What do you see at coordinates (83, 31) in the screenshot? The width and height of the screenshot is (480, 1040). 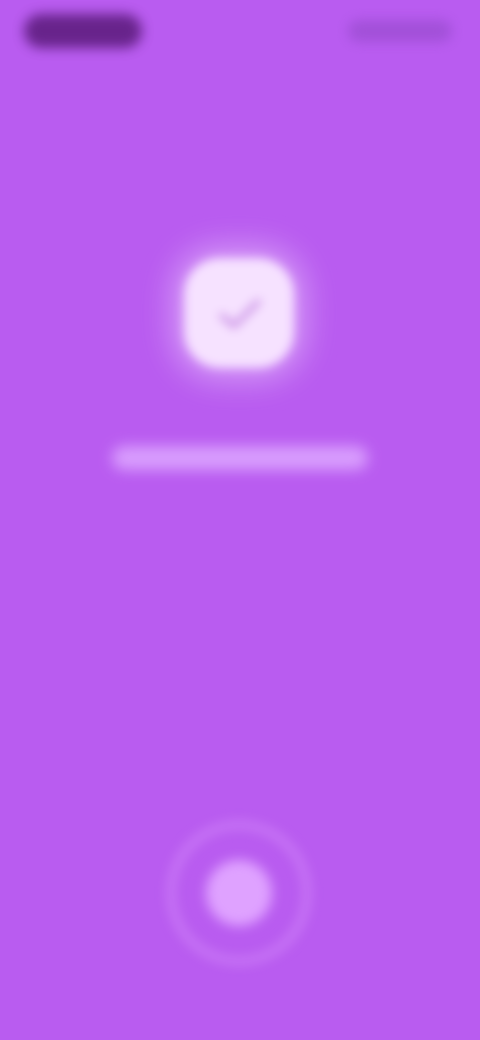 I see `status-time` at bounding box center [83, 31].